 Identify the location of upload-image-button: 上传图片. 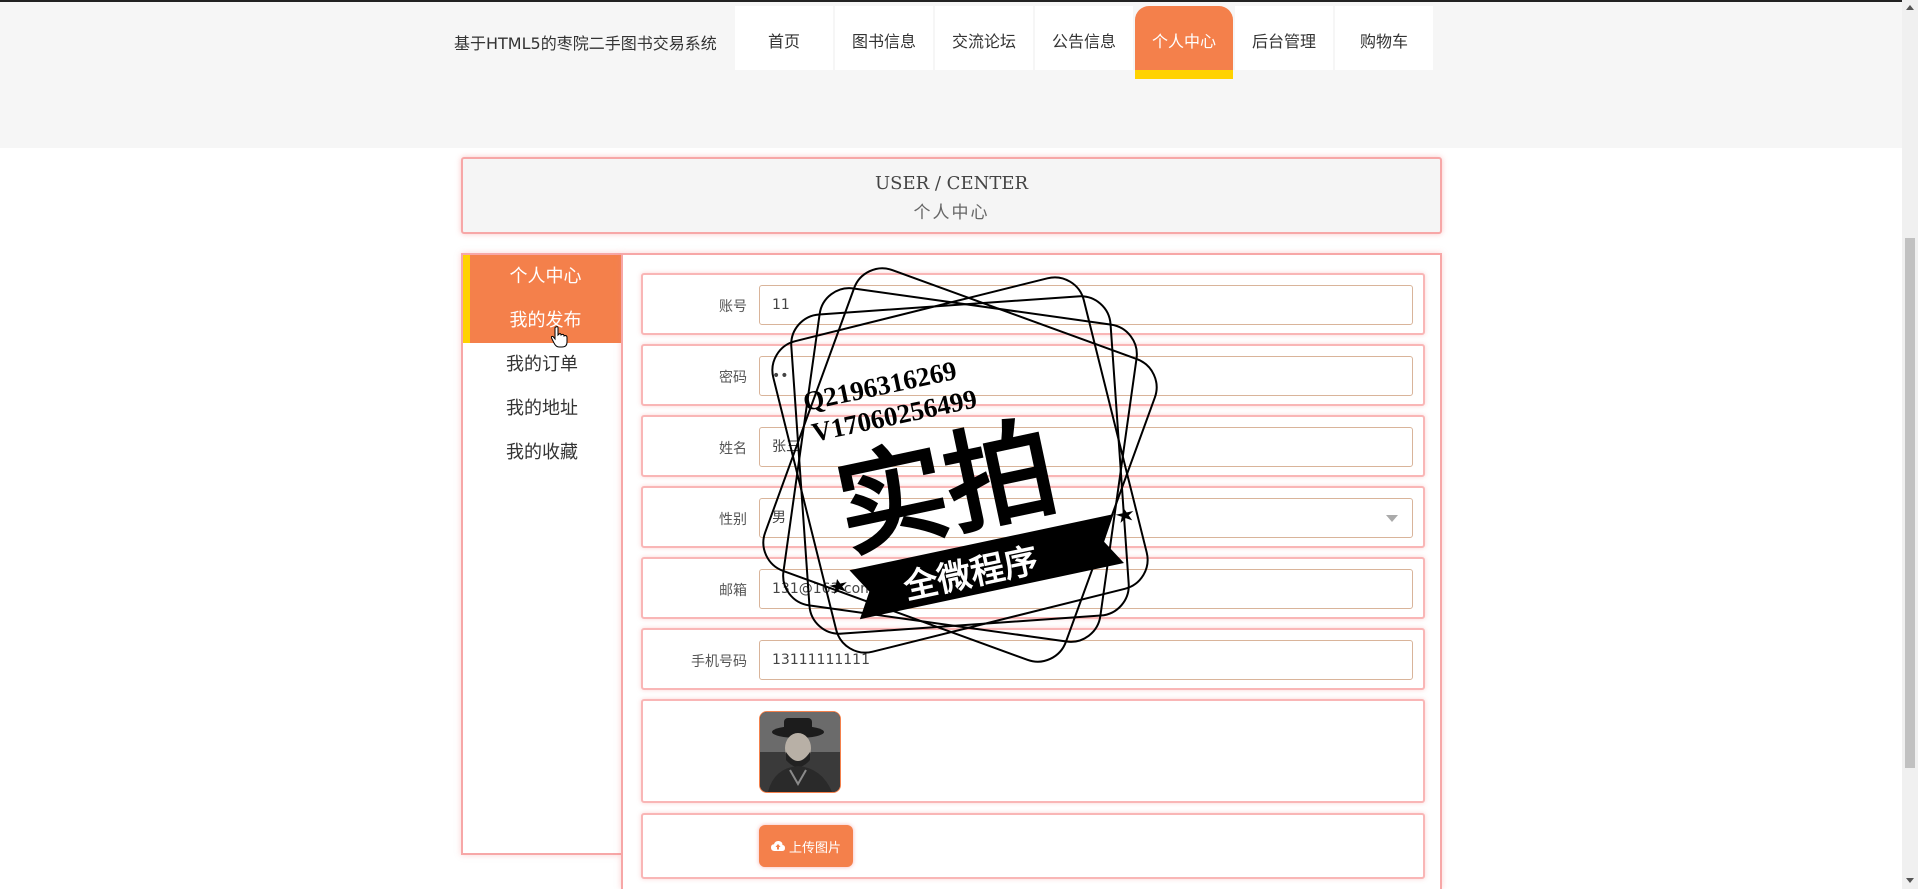
(806, 846).